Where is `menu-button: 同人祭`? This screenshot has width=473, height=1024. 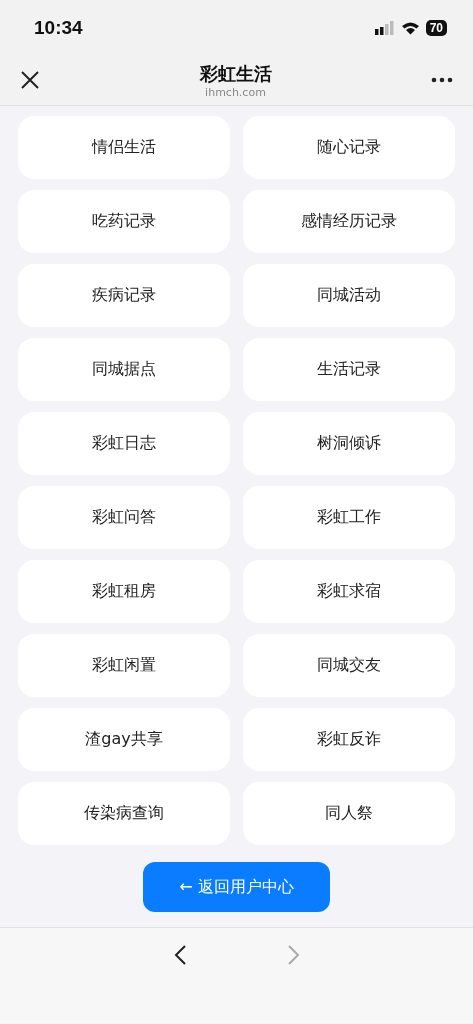 menu-button: 同人祭 is located at coordinates (349, 813).